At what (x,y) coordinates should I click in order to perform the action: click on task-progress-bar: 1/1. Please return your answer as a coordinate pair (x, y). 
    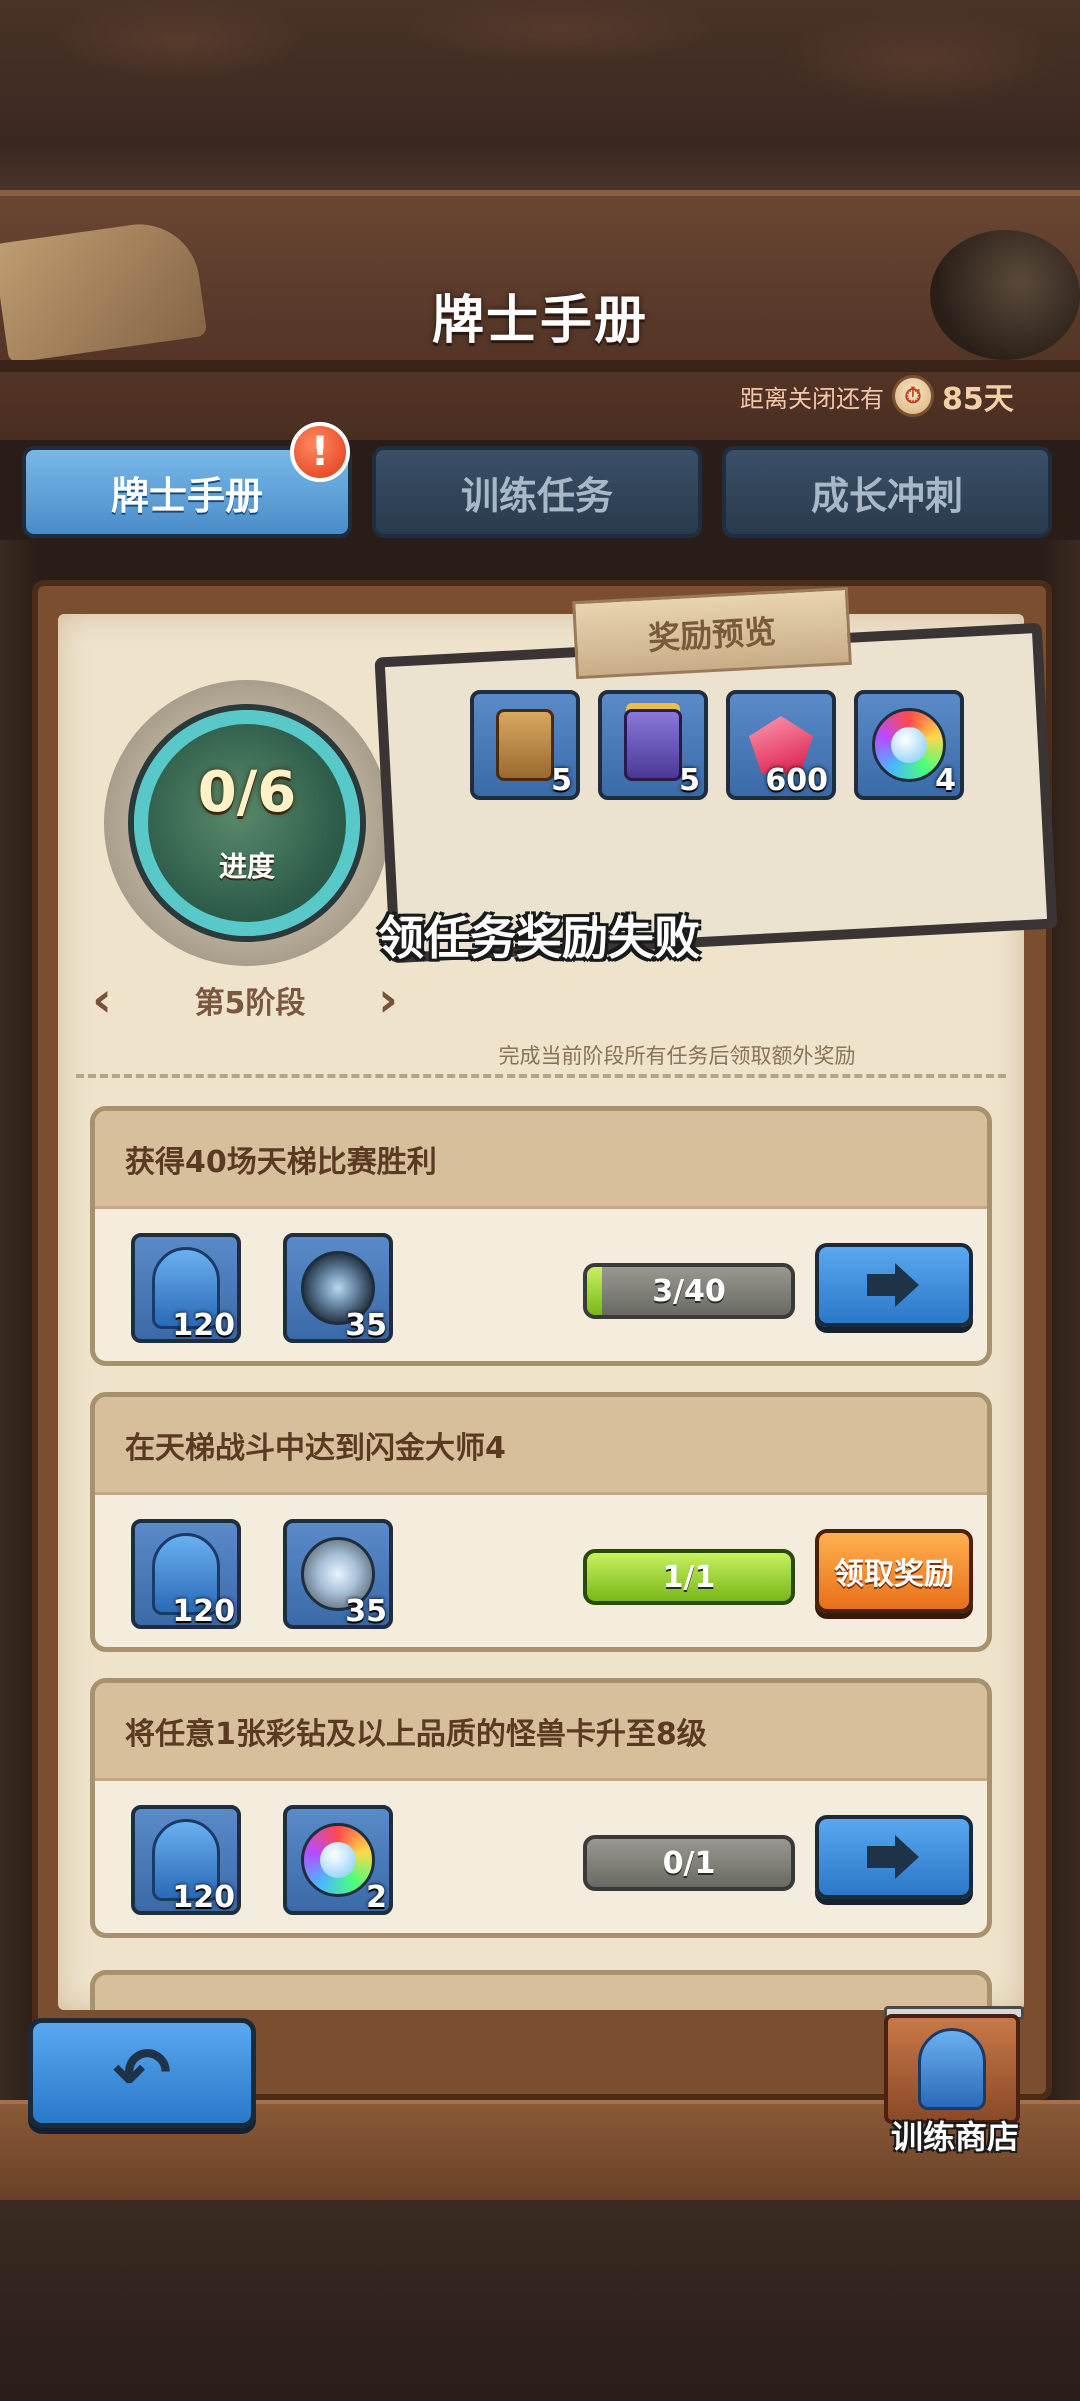
    Looking at the image, I should click on (689, 1577).